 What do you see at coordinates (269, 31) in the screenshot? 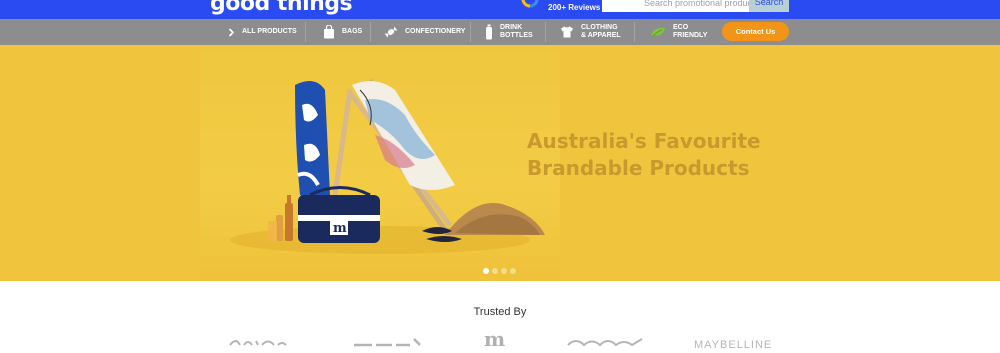
I see `nav-label: All Products` at bounding box center [269, 31].